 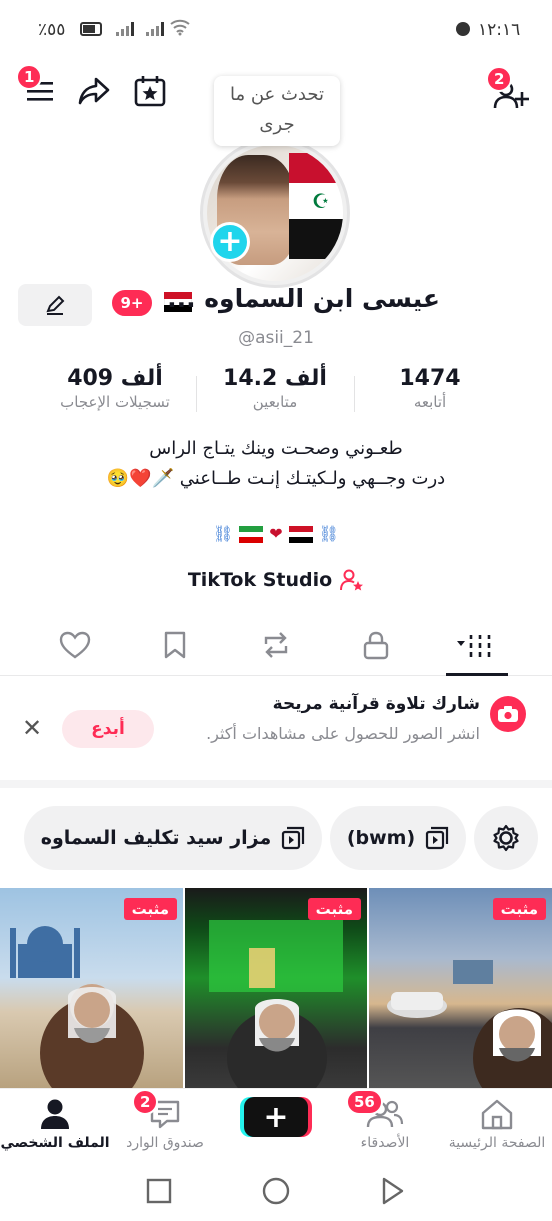 I want to click on avatar: ☪, so click(x=275, y=213).